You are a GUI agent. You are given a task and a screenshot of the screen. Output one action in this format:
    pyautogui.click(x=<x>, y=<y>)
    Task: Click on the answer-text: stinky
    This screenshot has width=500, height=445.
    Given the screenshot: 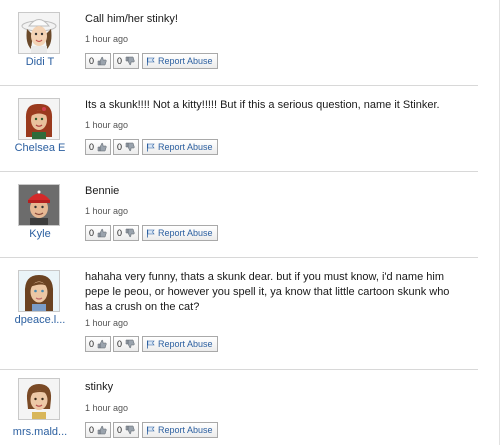 What is the action you would take?
    pyautogui.click(x=99, y=387)
    